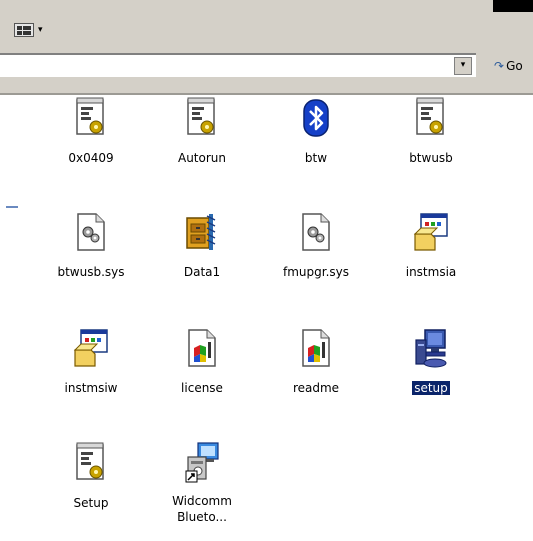  I want to click on file-name: setup, so click(431, 388).